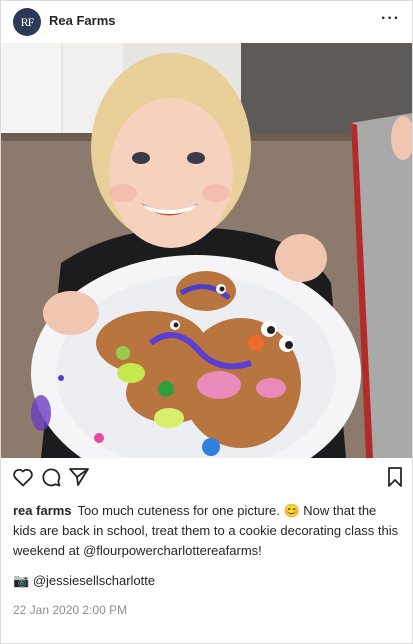 This screenshot has height=644, width=413. I want to click on post-header: RF Rea Farms ···, so click(206, 22).